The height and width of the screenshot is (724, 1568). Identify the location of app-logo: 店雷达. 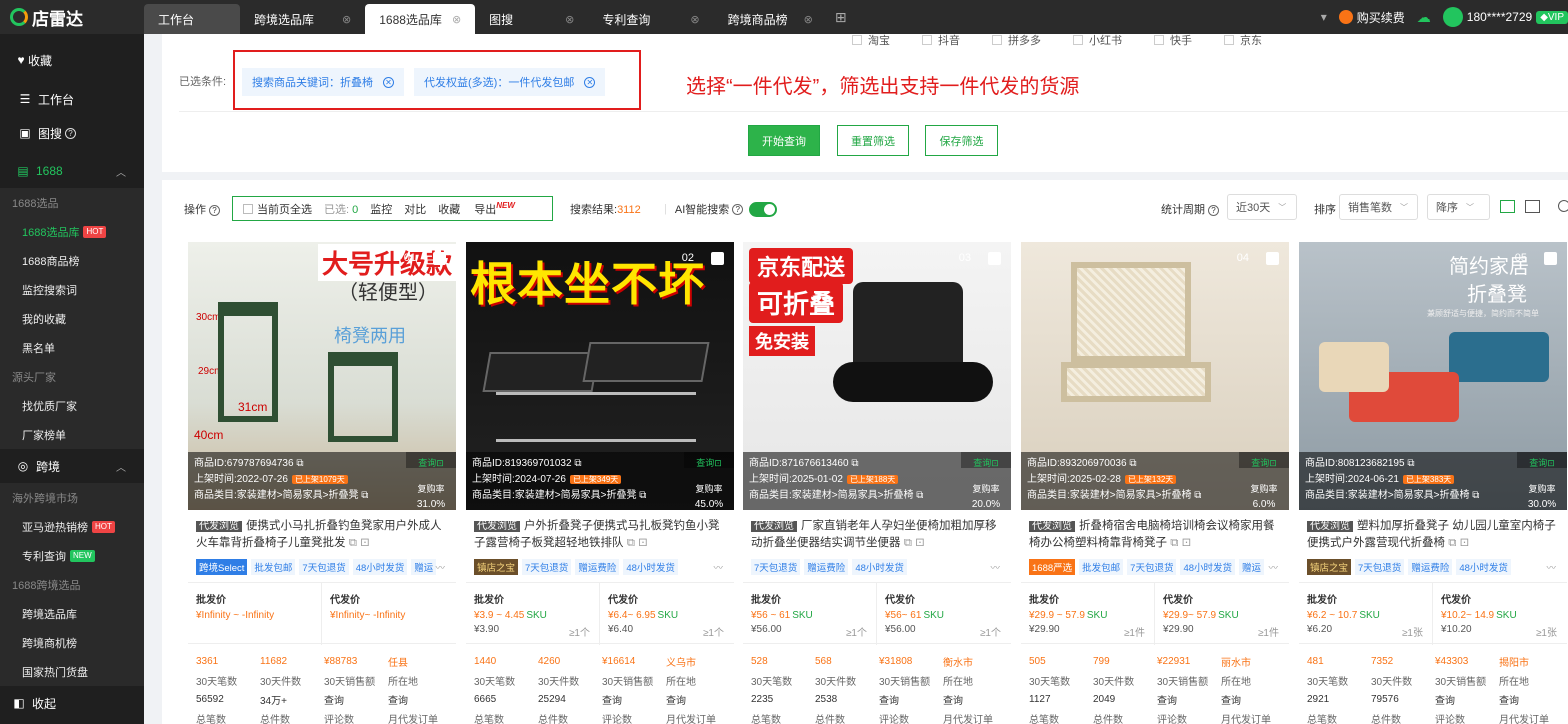
(72, 17).